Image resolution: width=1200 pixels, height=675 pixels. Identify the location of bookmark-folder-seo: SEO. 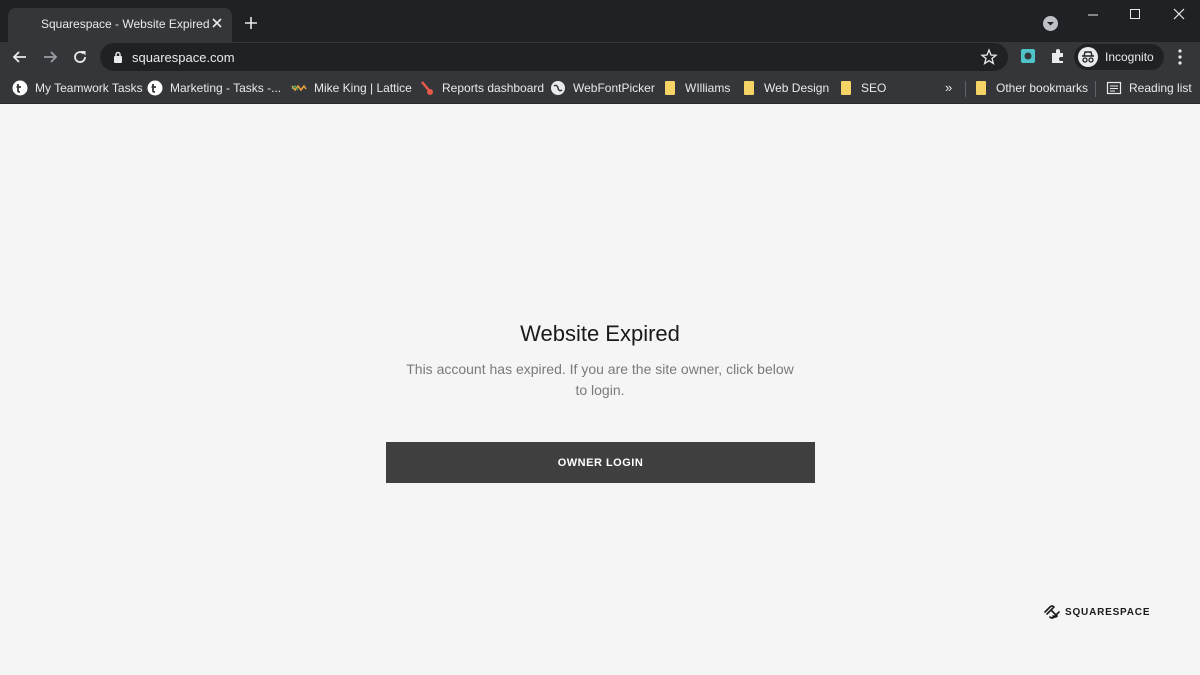
(863, 88).